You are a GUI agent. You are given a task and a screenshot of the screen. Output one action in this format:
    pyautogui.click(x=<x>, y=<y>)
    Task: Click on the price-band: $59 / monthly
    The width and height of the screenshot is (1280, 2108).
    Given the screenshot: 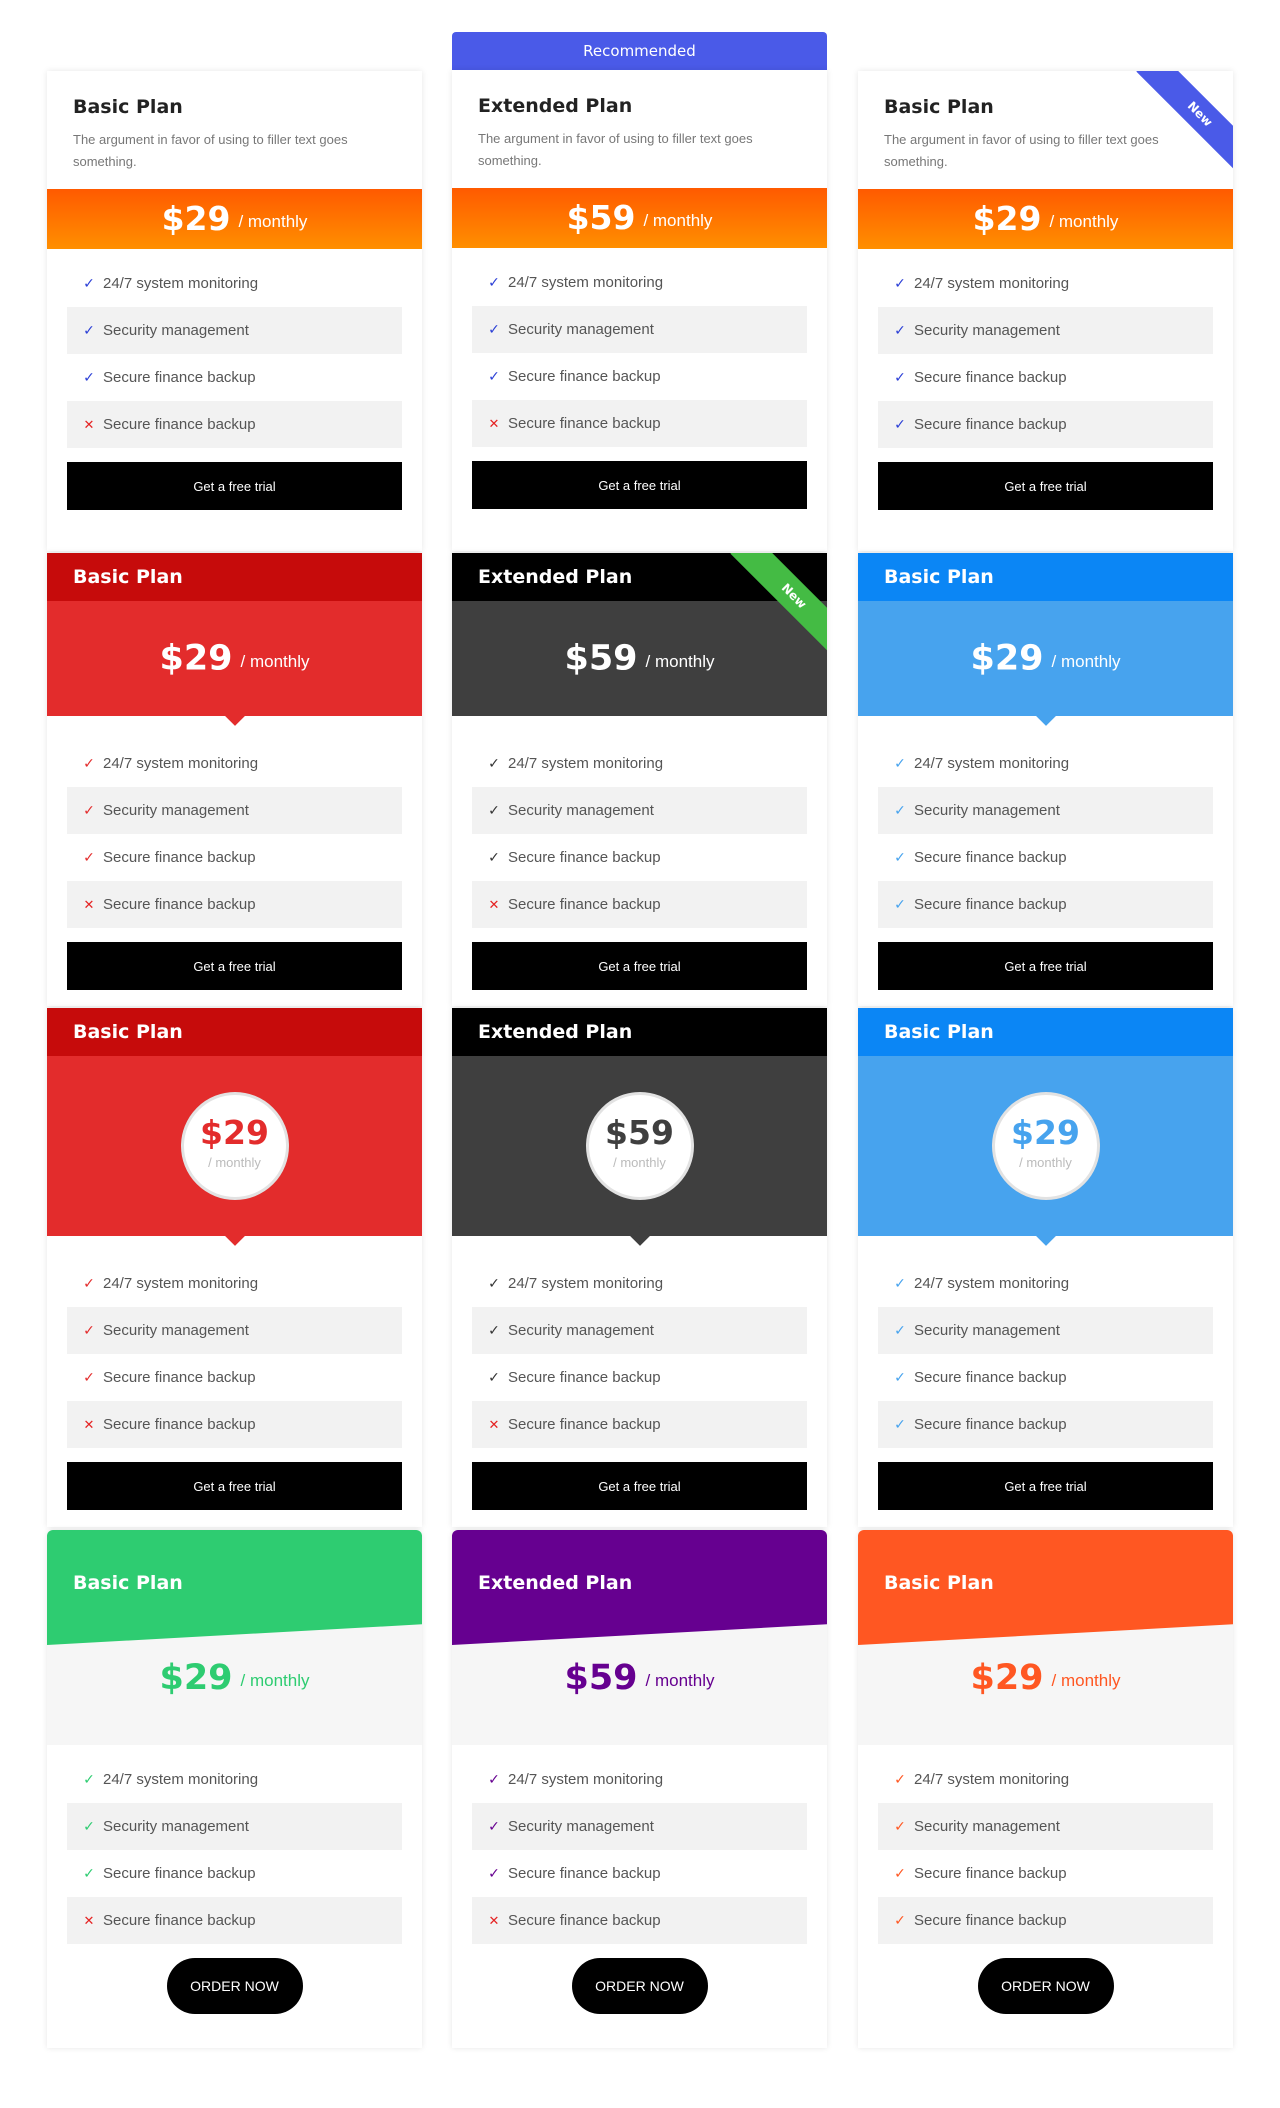 What is the action you would take?
    pyautogui.click(x=639, y=218)
    